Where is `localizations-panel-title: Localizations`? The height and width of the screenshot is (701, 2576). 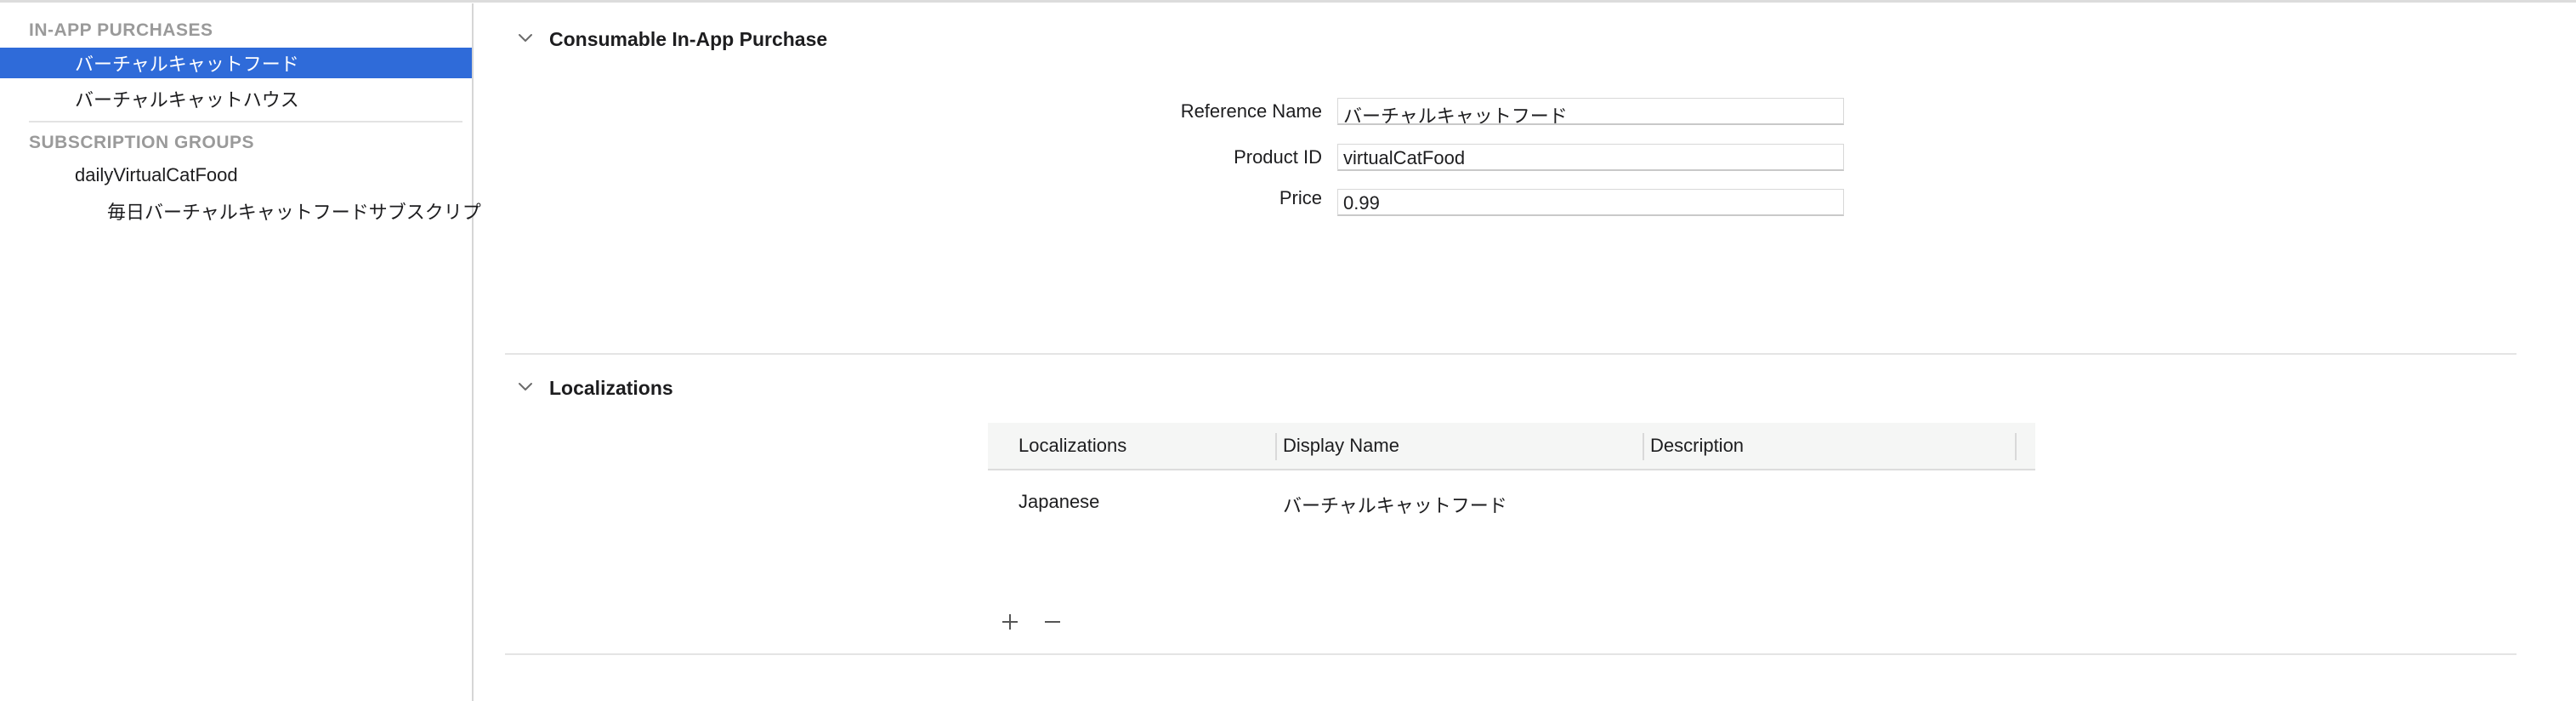
localizations-panel-title: Localizations is located at coordinates (611, 388).